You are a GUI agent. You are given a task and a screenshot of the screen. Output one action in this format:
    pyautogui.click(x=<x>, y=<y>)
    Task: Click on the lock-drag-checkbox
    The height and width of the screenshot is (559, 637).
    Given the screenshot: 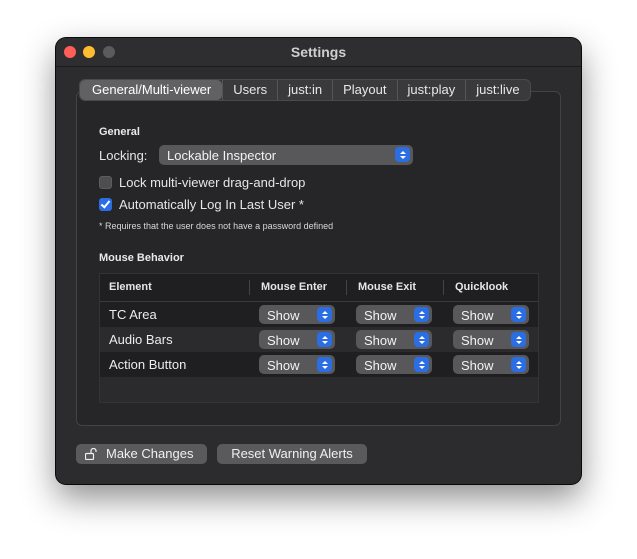 What is the action you would take?
    pyautogui.click(x=105, y=182)
    